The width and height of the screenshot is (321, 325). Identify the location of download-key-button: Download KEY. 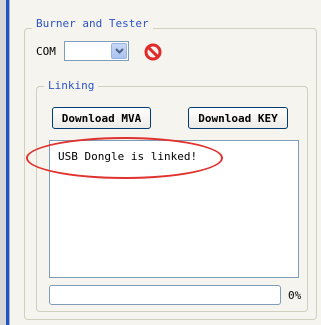
(238, 118).